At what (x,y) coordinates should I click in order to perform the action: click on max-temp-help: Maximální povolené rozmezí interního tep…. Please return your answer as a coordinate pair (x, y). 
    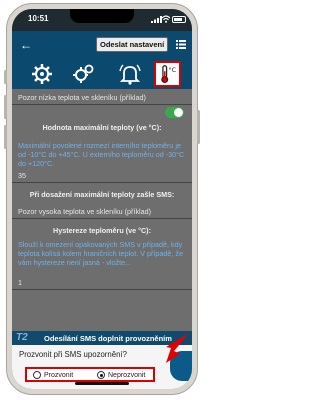
    Looking at the image, I should click on (101, 155).